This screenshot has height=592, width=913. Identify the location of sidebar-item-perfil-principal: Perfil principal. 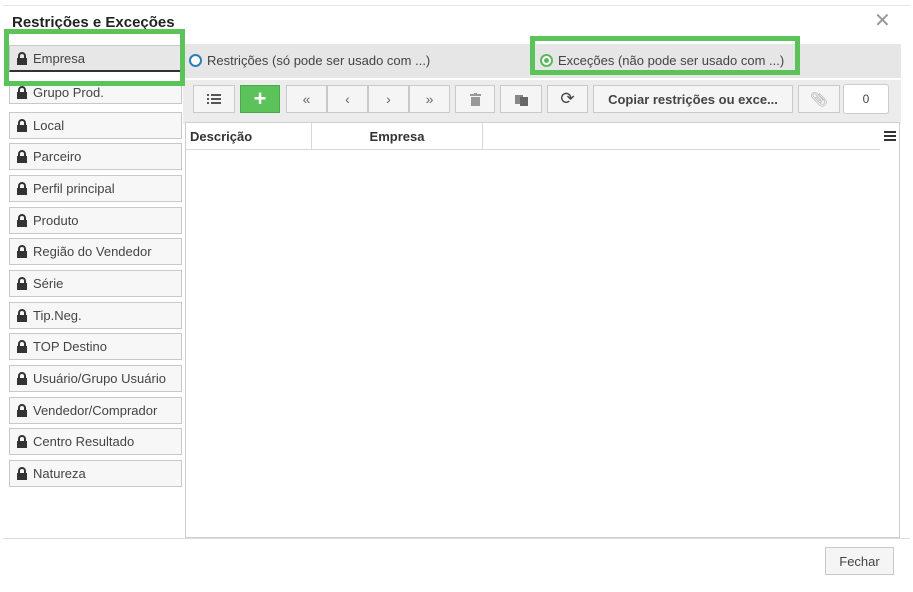
(95, 188).